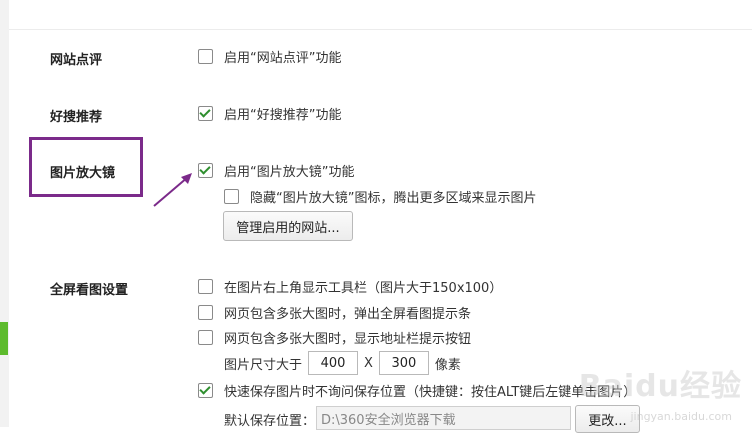 The image size is (752, 433). I want to click on save-path-label: 默认保存位置：, so click(270, 421).